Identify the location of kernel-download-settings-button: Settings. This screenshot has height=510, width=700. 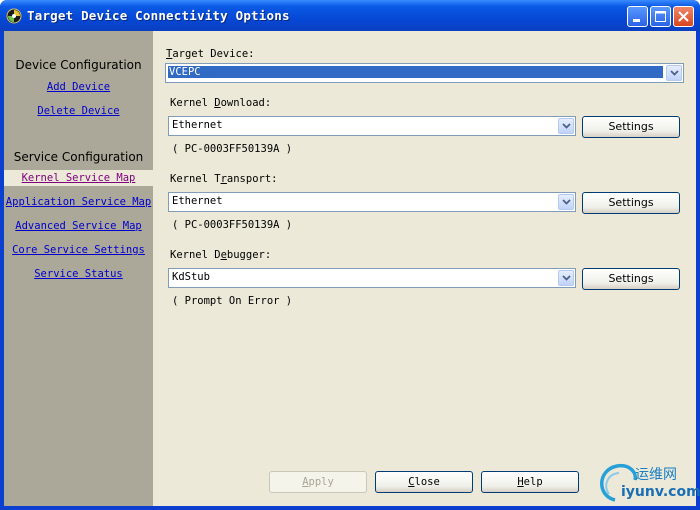
(631, 127).